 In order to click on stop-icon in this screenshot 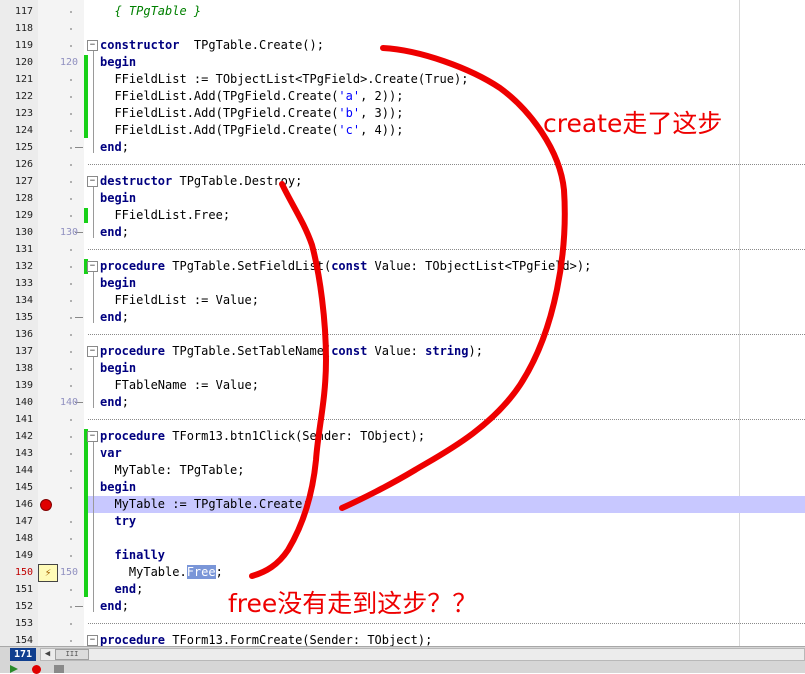, I will do `click(36, 669)`.